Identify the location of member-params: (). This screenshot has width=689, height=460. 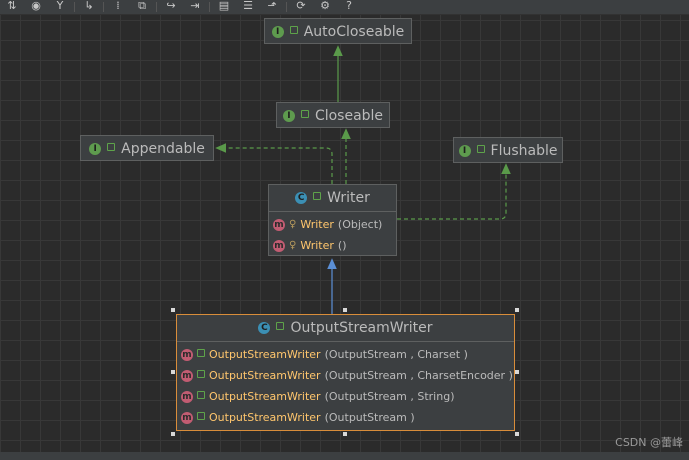
(342, 245).